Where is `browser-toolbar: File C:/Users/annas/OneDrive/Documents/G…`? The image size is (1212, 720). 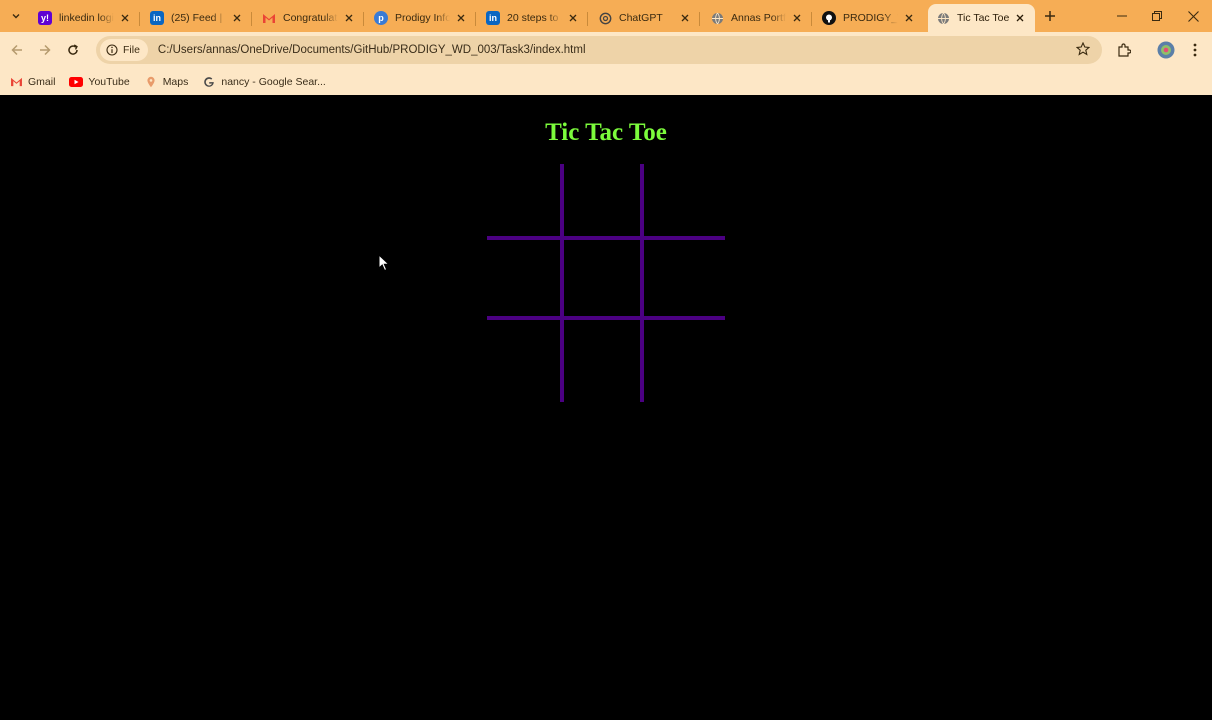 browser-toolbar: File C:/Users/annas/OneDrive/Documents/G… is located at coordinates (606, 50).